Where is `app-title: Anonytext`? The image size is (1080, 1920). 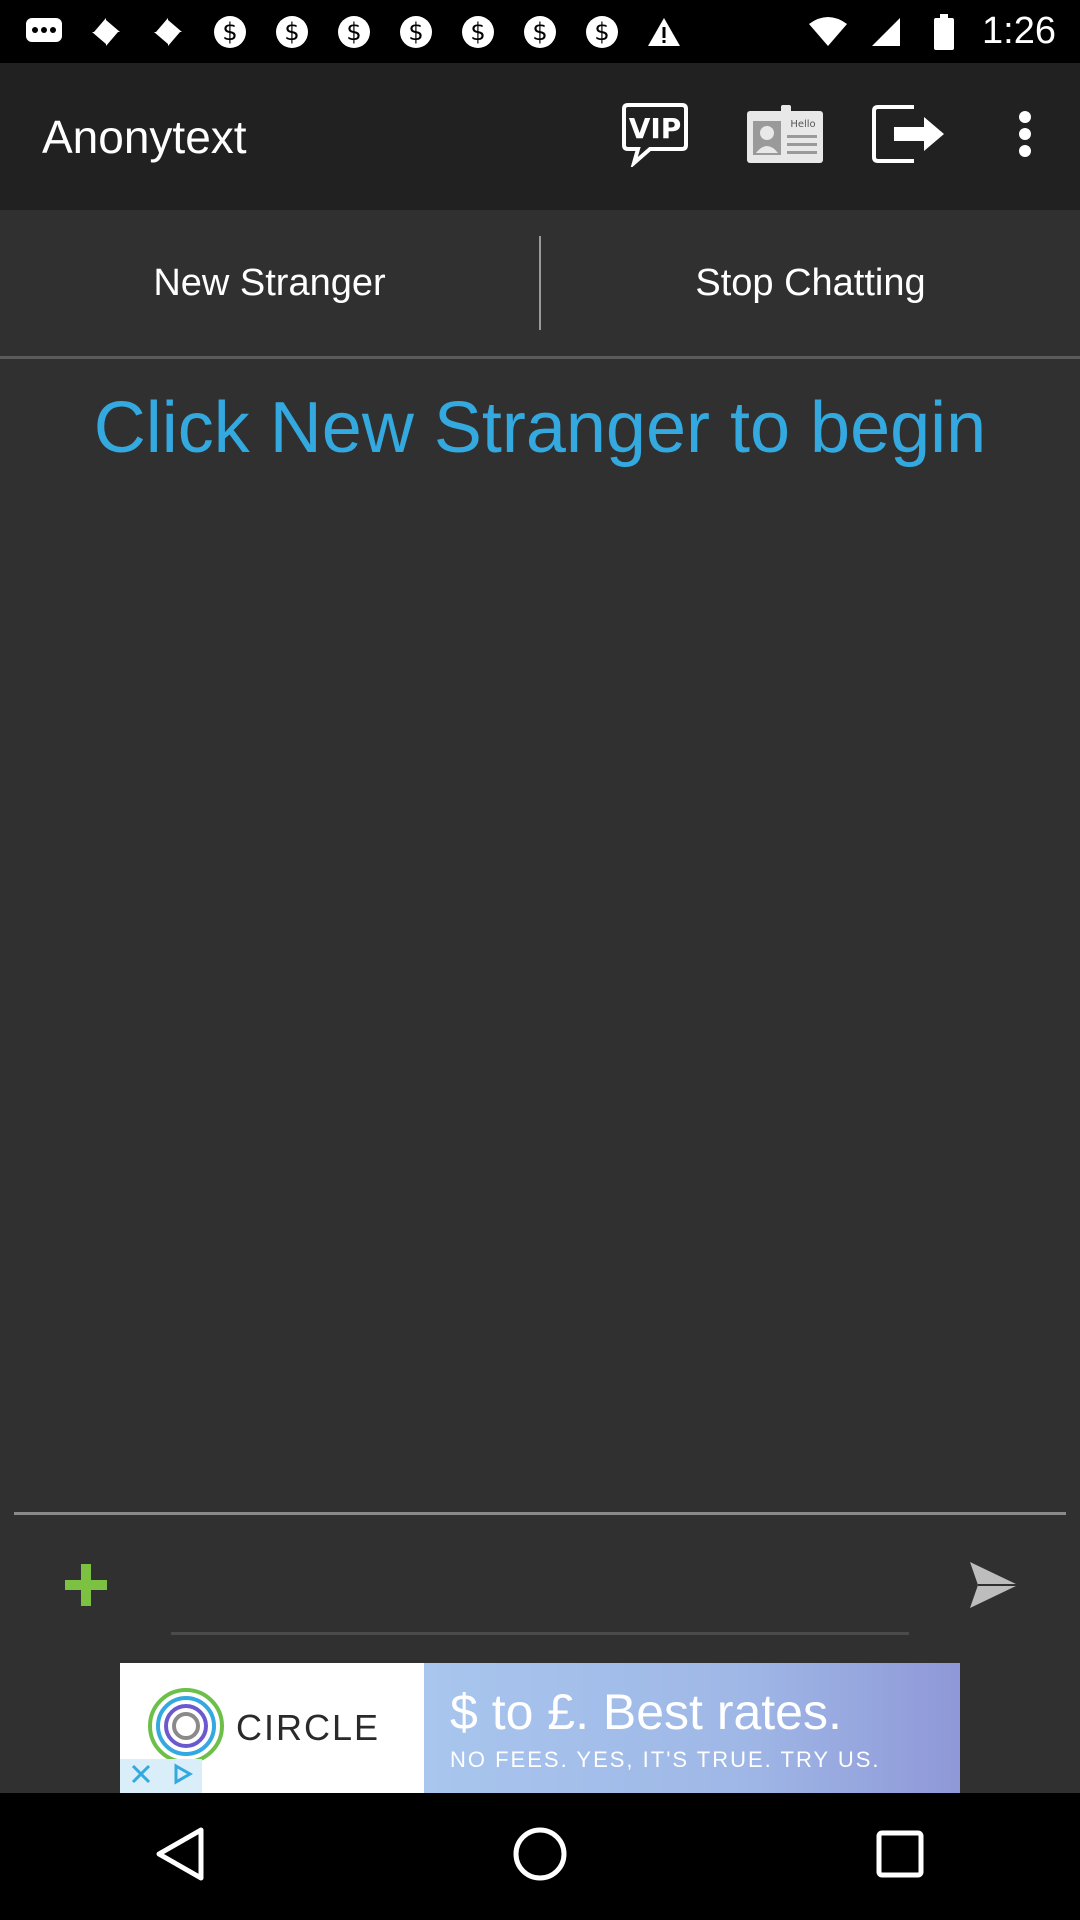
app-title: Anonytext is located at coordinates (144, 136).